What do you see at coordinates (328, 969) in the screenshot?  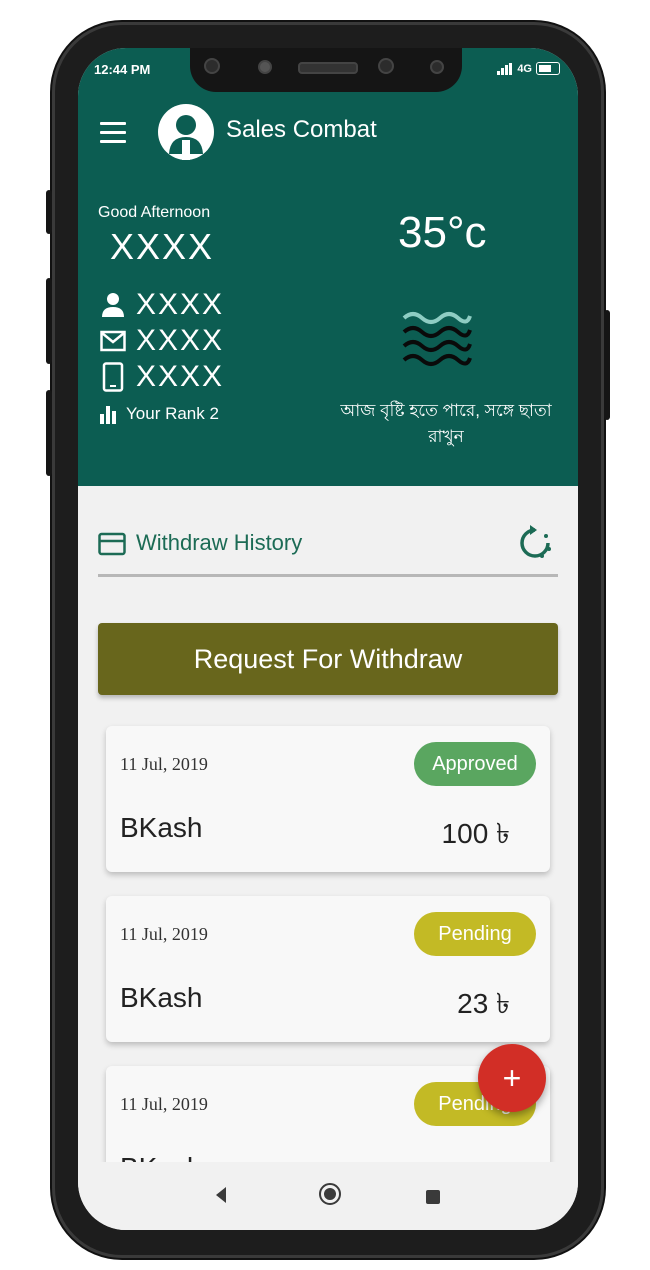 I see `transaction-card: 11 Jul, 2019 Pending BKash 23 ৳` at bounding box center [328, 969].